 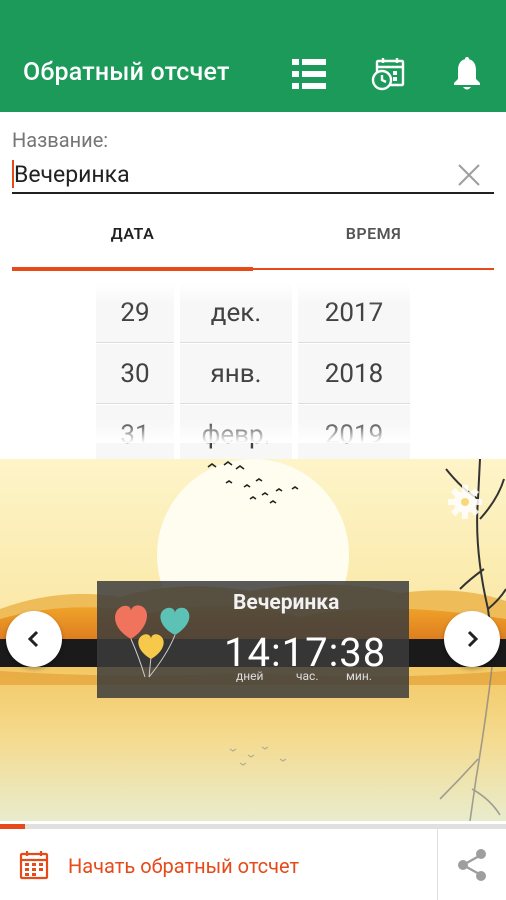 What do you see at coordinates (34, 865) in the screenshot?
I see `calendar-icon` at bounding box center [34, 865].